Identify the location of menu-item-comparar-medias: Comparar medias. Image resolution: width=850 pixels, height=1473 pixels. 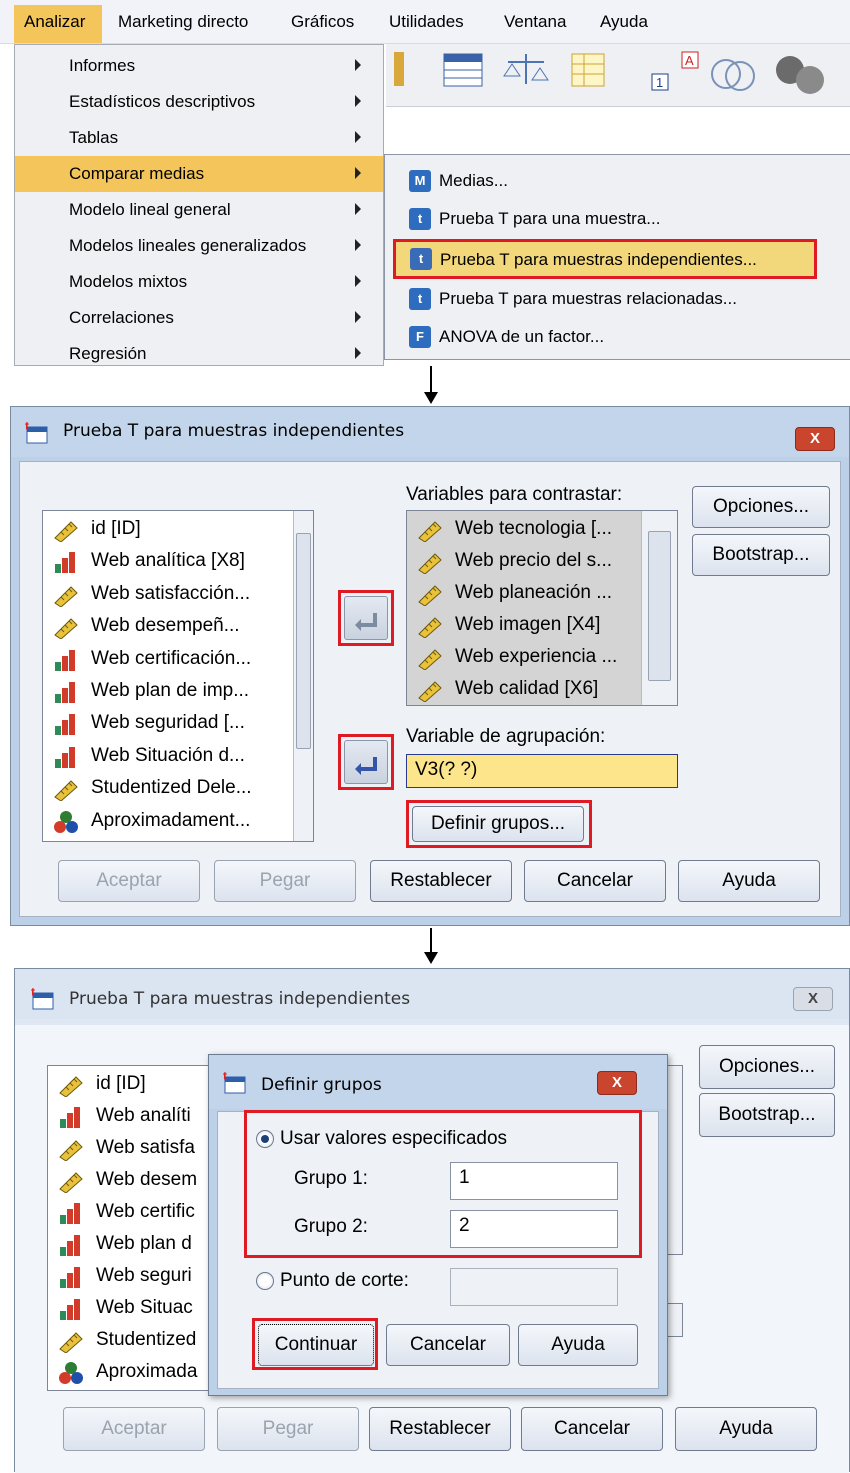
(199, 174).